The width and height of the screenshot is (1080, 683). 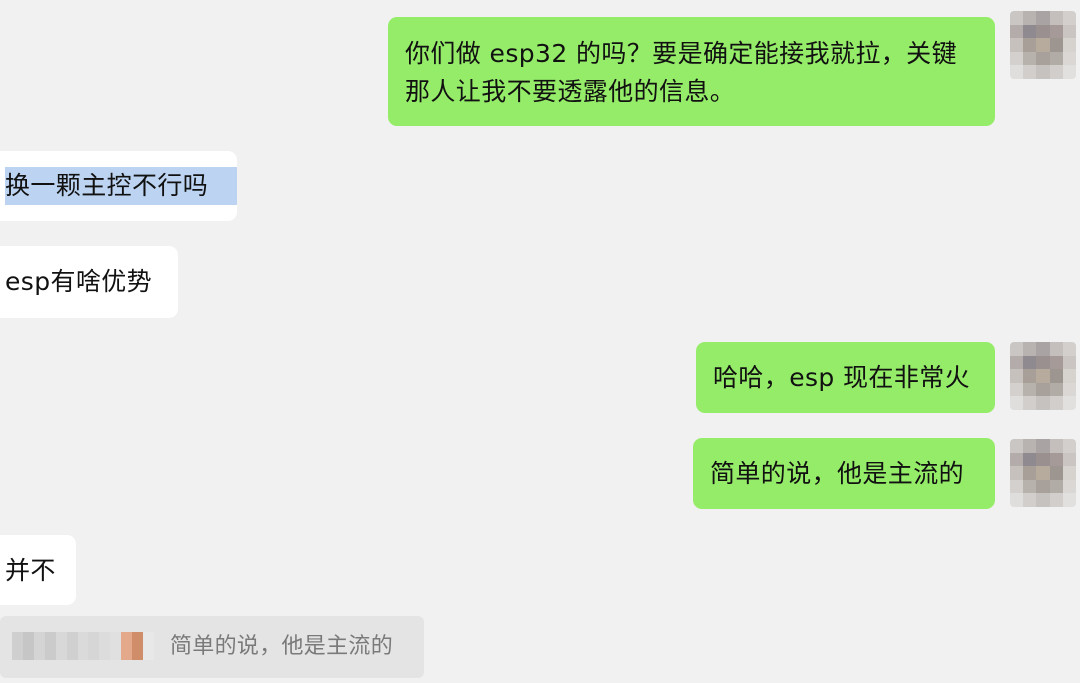 What do you see at coordinates (282, 646) in the screenshot?
I see `quoted-message-text: 简单的说，他是主流的` at bounding box center [282, 646].